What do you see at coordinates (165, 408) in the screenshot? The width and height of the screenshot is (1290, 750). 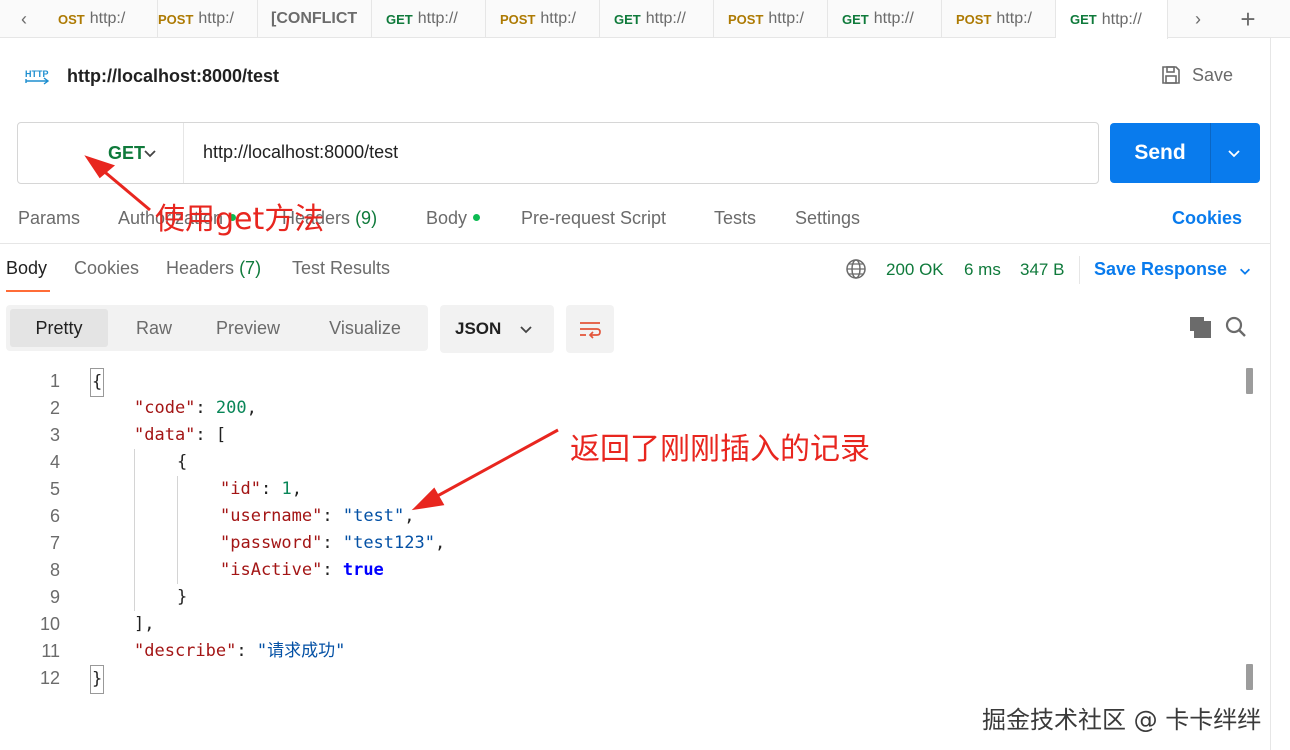 I see `json-key: "code"` at bounding box center [165, 408].